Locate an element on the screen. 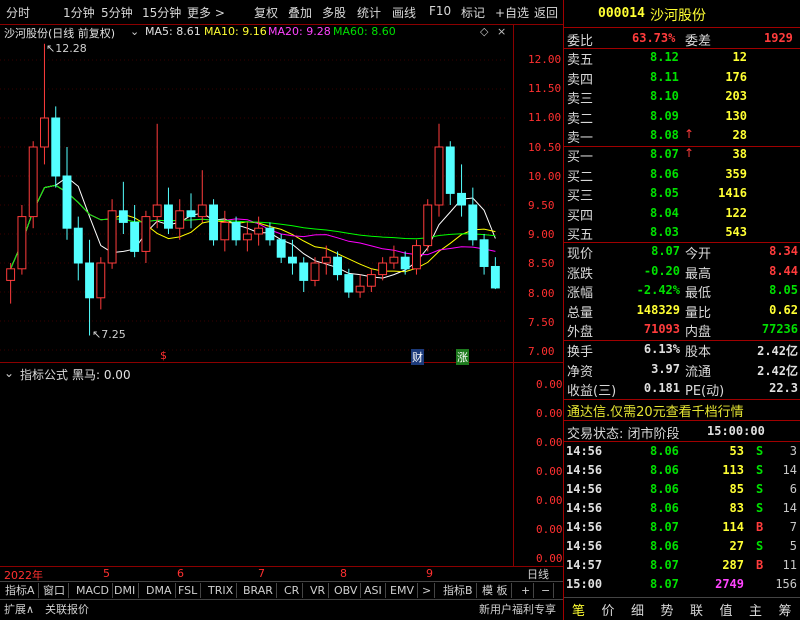  btn-overlay: 叠加 is located at coordinates (300, 12).